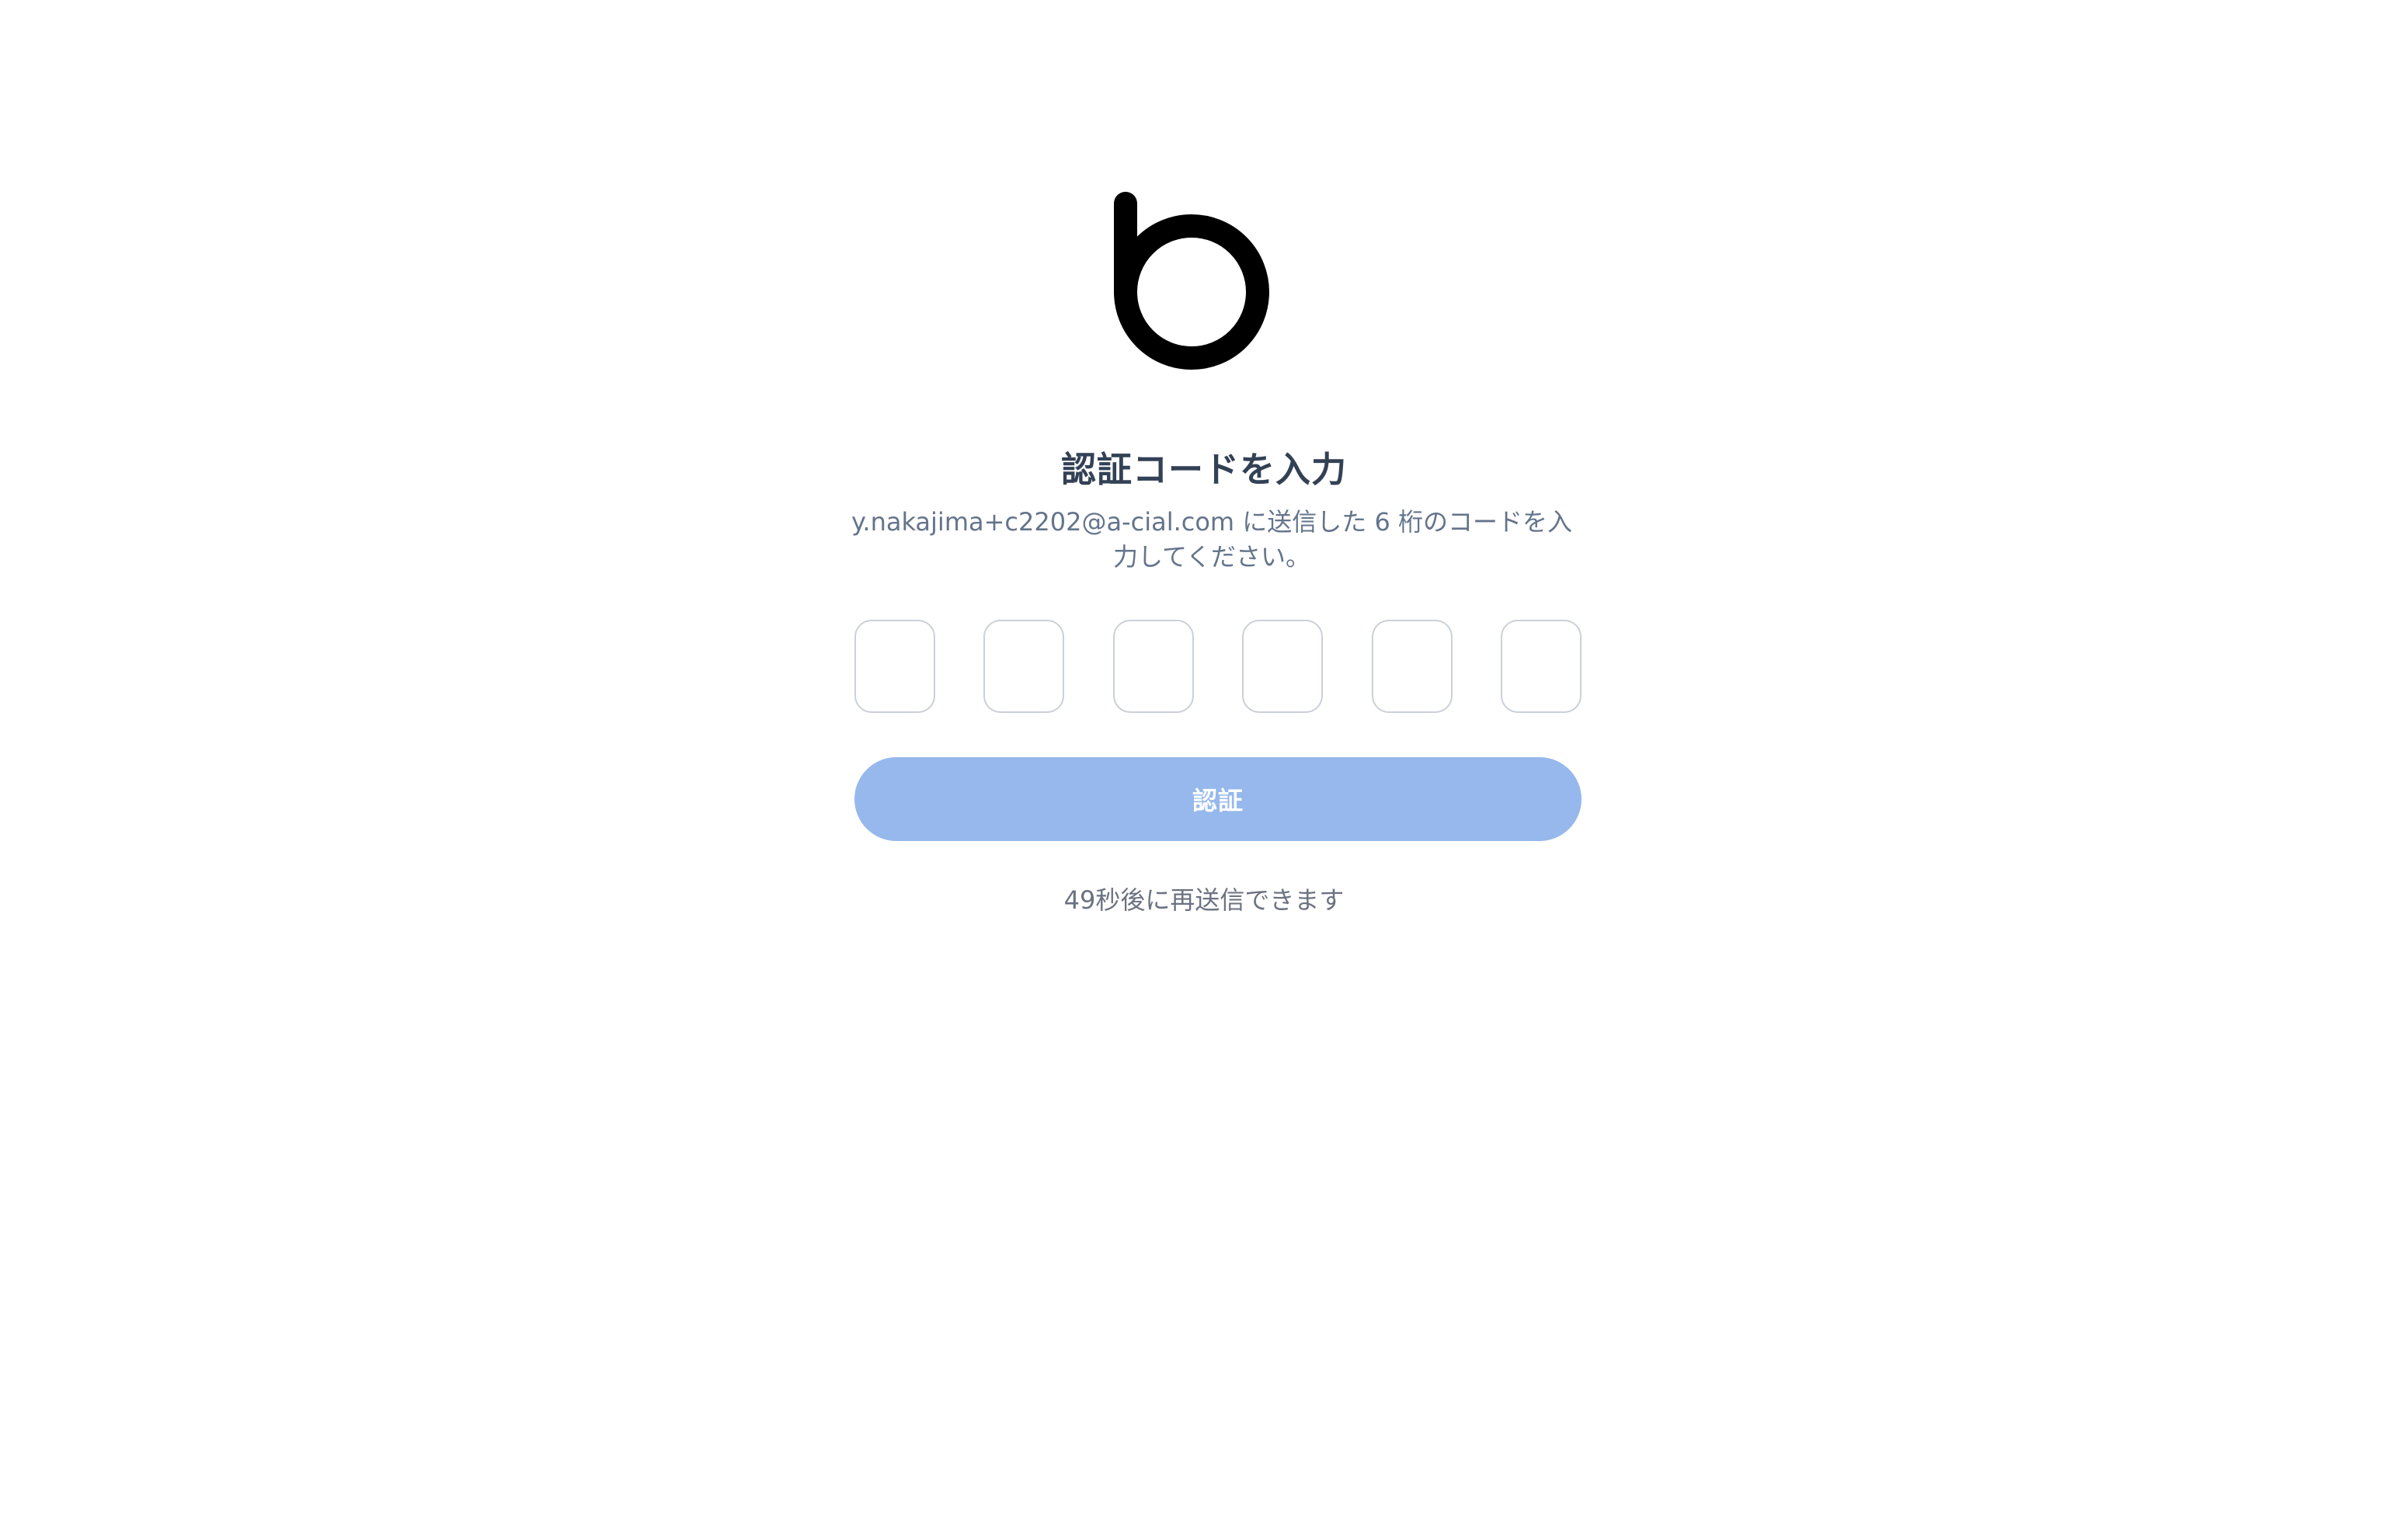 This screenshot has width=2408, height=1533. I want to click on page-title: 認証コードを入力, so click(1203, 469).